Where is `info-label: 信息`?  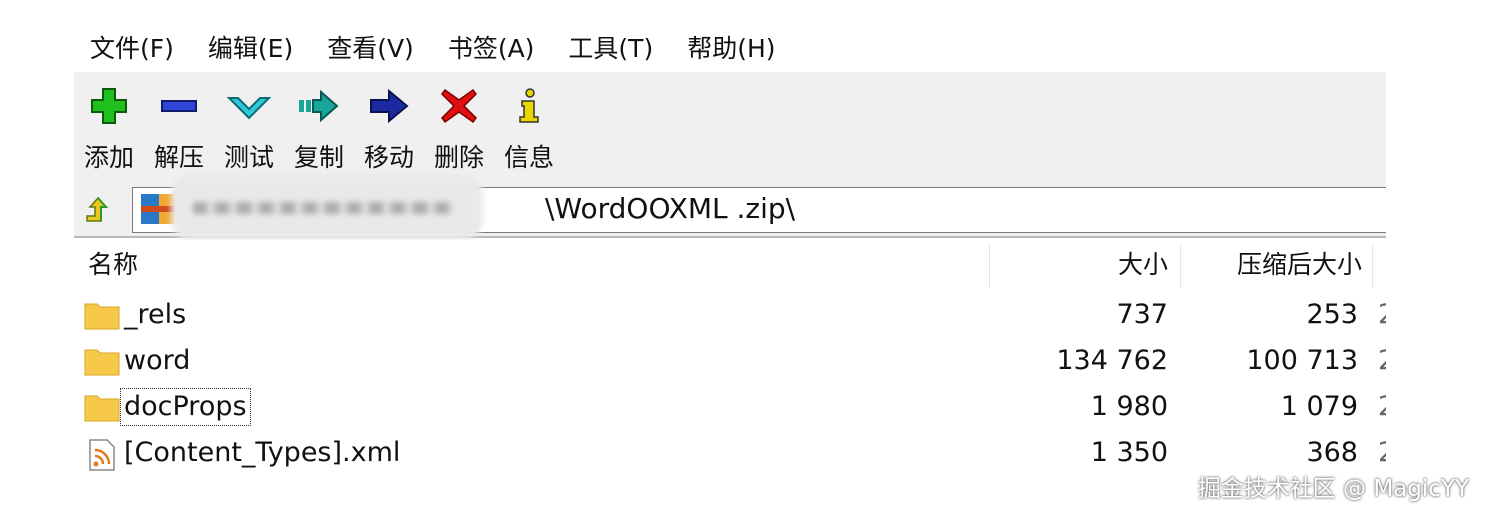
info-label: 信息 is located at coordinates (528, 157).